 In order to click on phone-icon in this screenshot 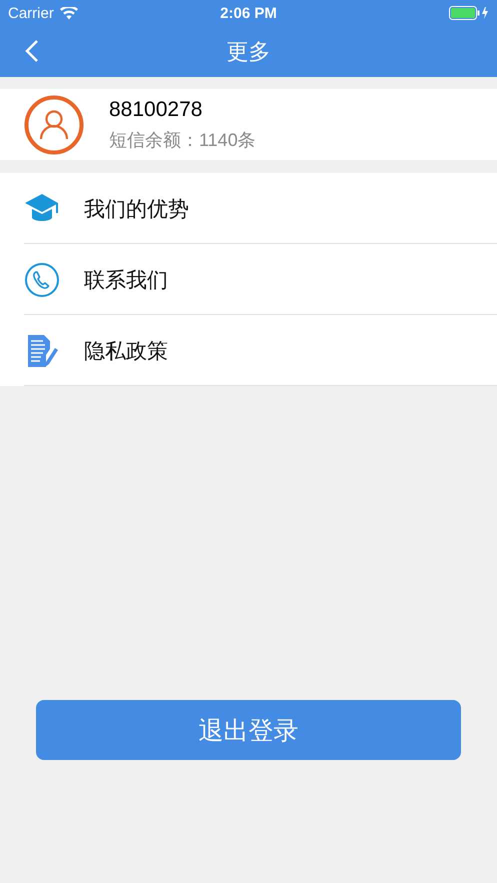, I will do `click(42, 280)`.